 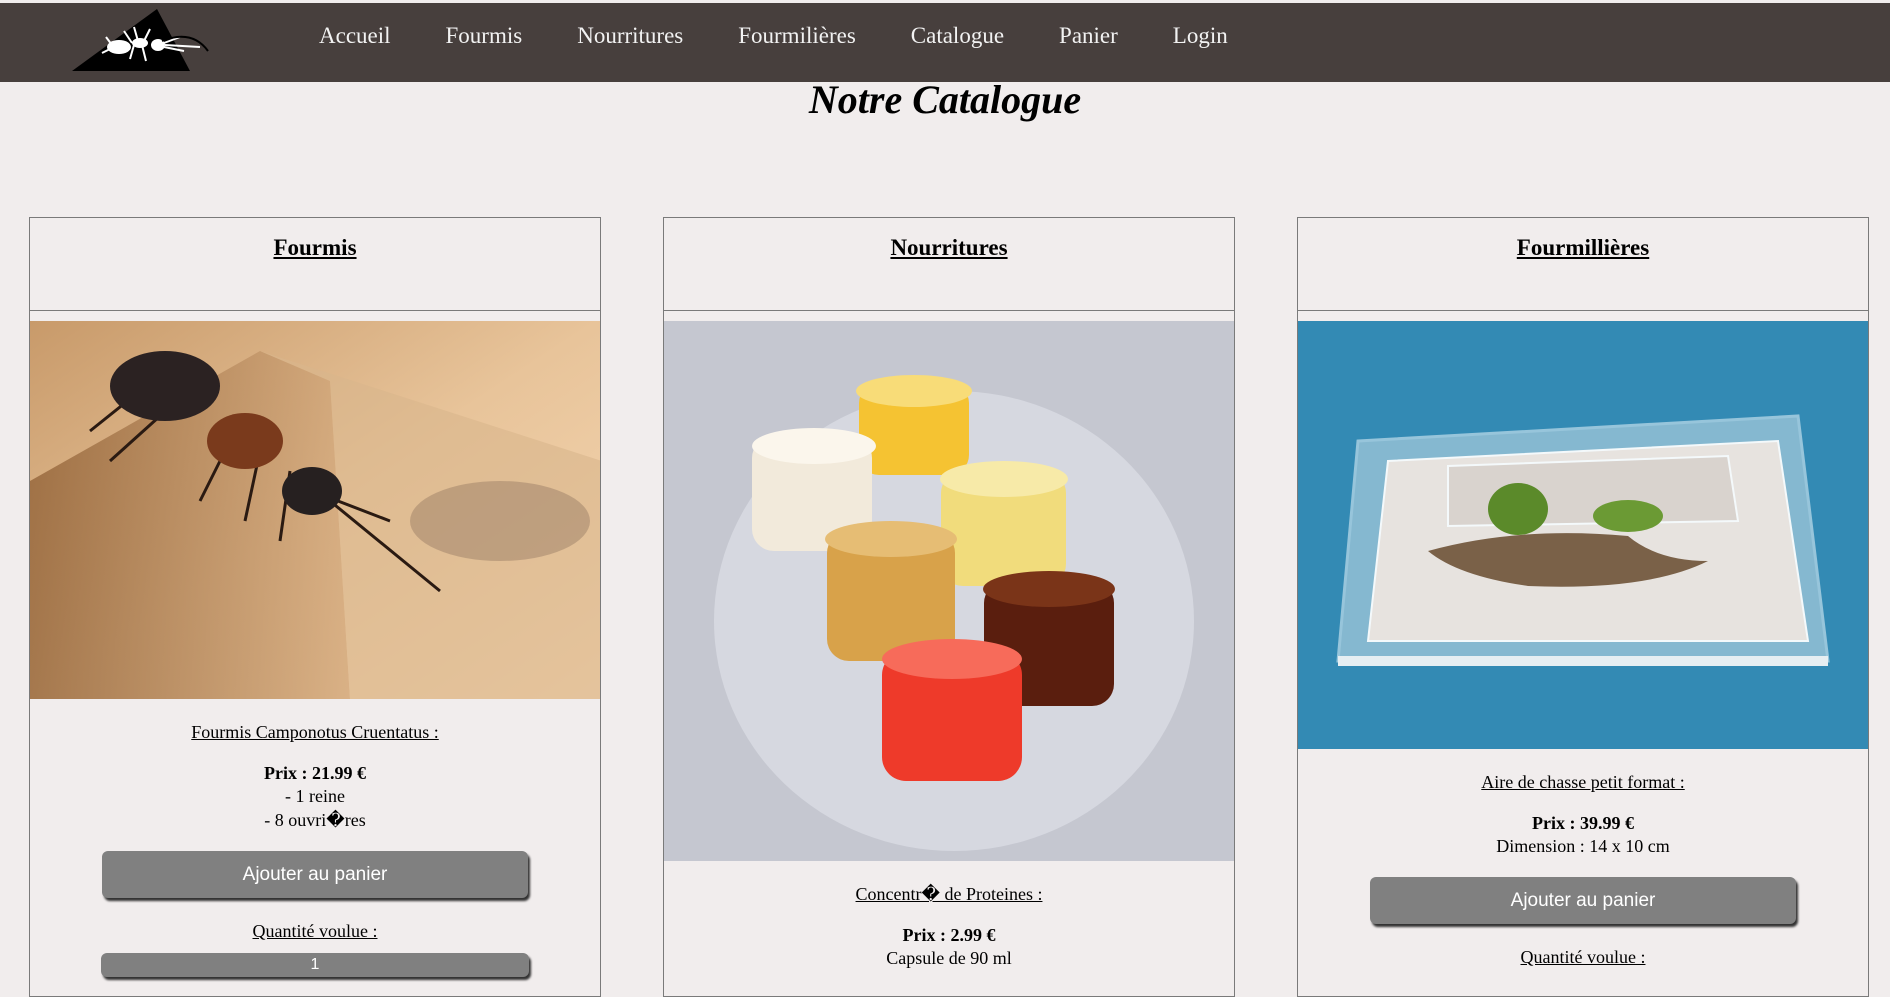 What do you see at coordinates (1583, 823) in the screenshot?
I see `product-price: Prix : 39.99 €` at bounding box center [1583, 823].